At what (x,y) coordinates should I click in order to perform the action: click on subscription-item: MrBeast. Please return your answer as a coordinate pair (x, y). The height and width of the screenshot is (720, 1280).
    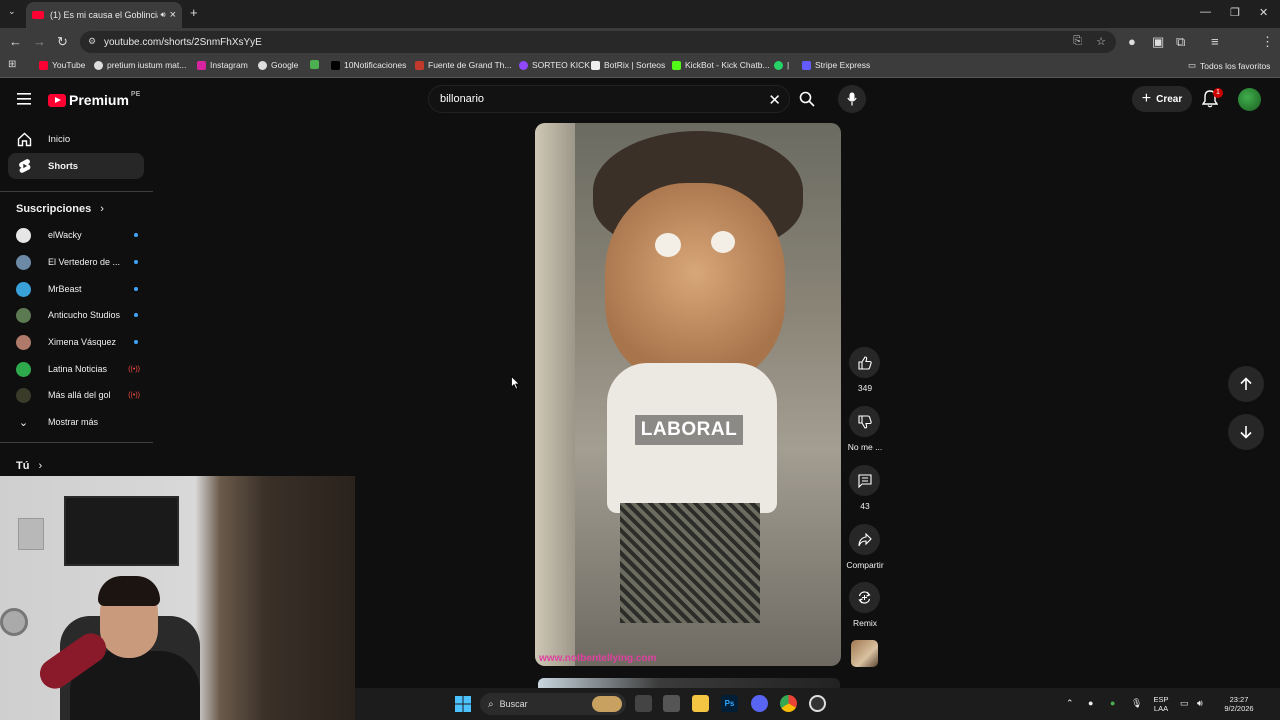
    Looking at the image, I should click on (76, 289).